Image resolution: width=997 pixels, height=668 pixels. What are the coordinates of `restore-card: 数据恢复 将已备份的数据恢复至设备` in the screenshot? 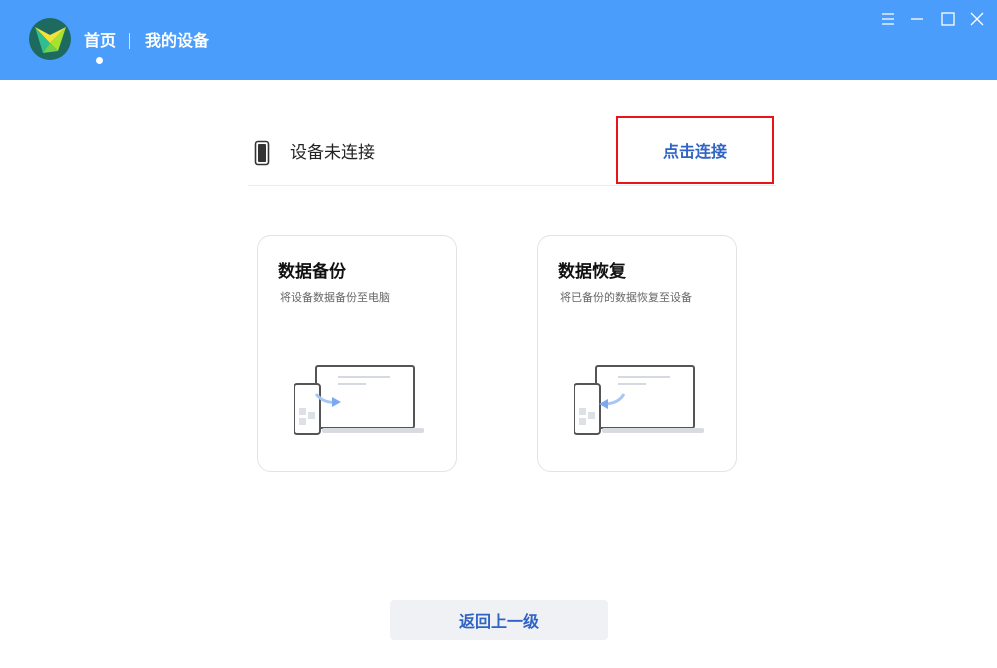 It's located at (637, 353).